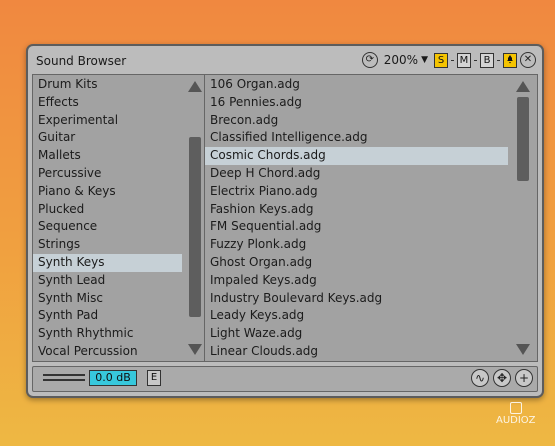 The width and height of the screenshot is (555, 446). Describe the element at coordinates (510, 60) in the screenshot. I see `pin-icon` at that location.